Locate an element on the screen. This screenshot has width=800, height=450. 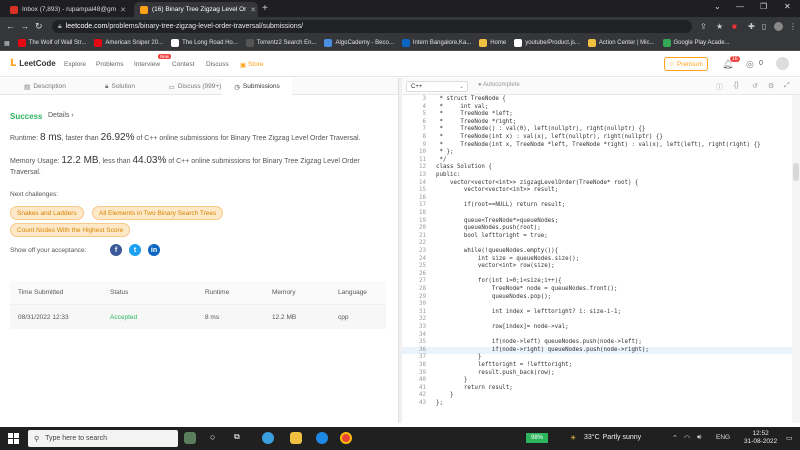
profile-avatar is located at coordinates (778, 26).